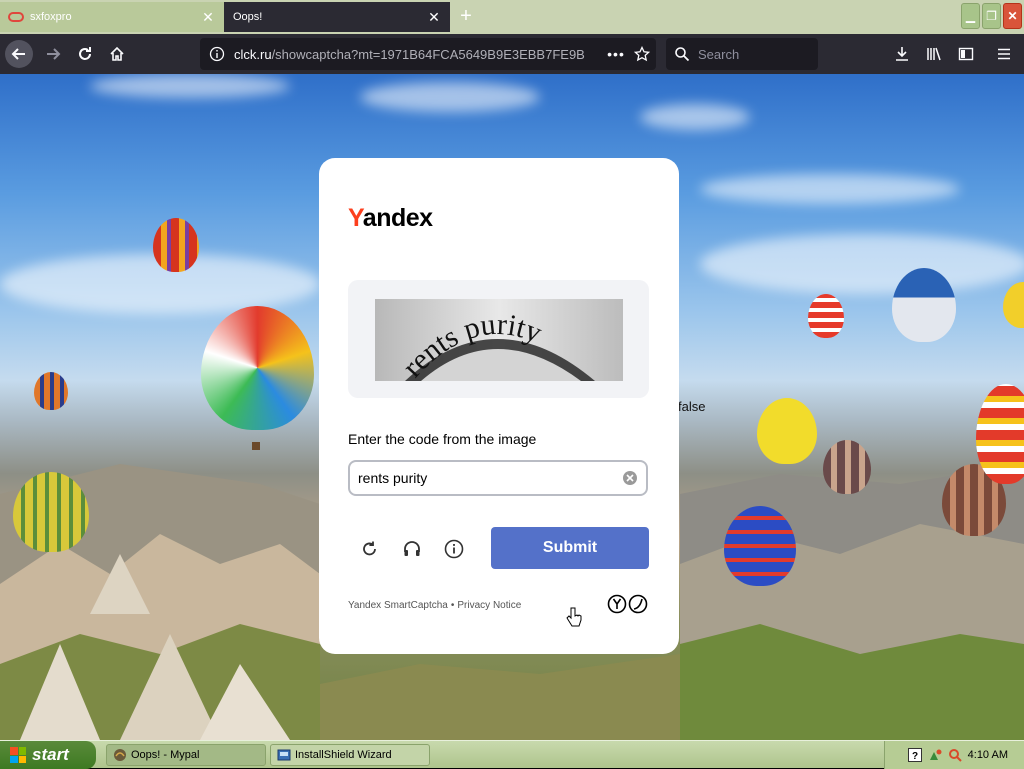 The width and height of the screenshot is (1024, 769). I want to click on captcha-footer: Yandex SmartCaptcha • Privacy Notice, so click(434, 605).